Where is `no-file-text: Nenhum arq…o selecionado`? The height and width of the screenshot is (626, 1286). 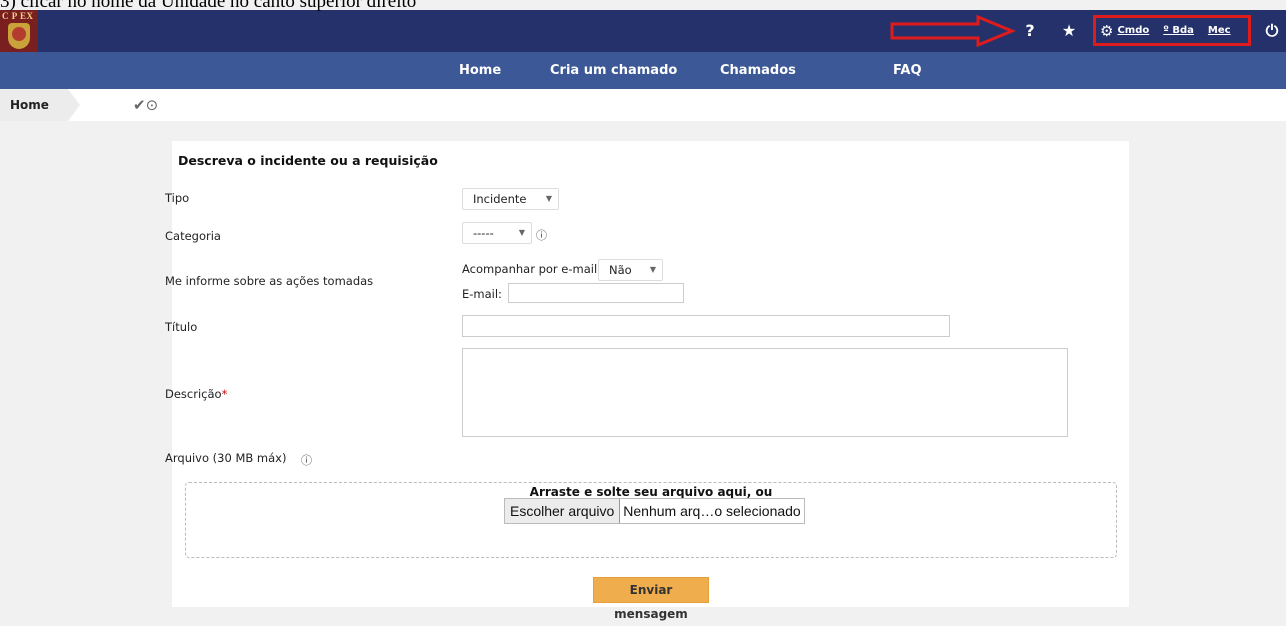 no-file-text: Nenhum arq…o selecionado is located at coordinates (712, 511).